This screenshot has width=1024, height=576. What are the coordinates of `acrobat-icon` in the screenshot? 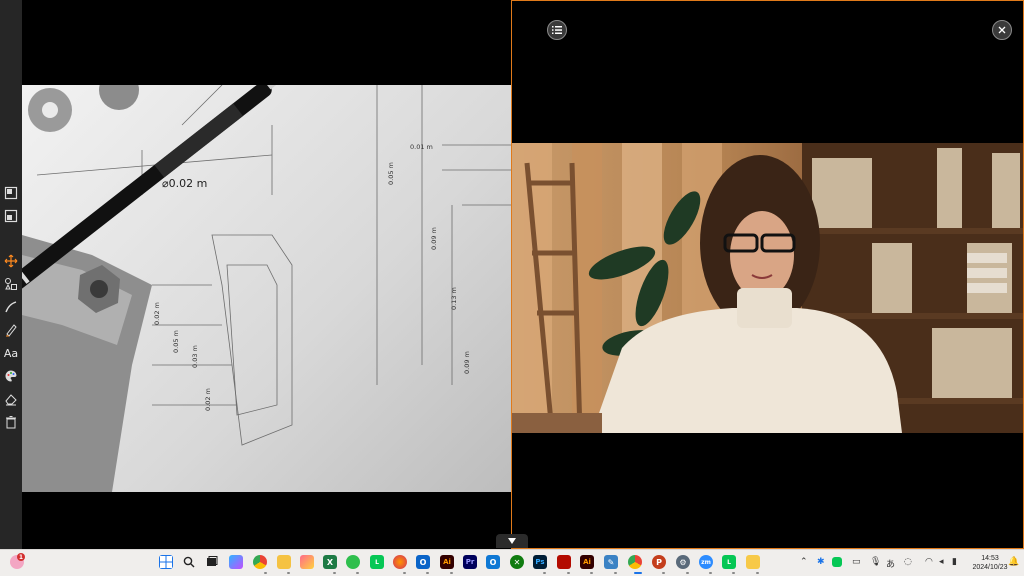 It's located at (564, 562).